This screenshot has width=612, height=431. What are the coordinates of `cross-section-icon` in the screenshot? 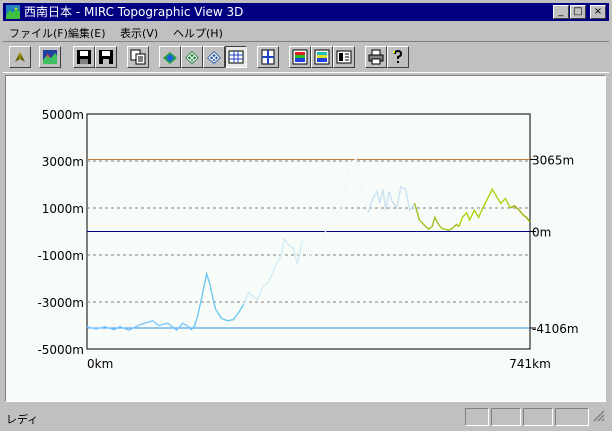 It's located at (268, 57).